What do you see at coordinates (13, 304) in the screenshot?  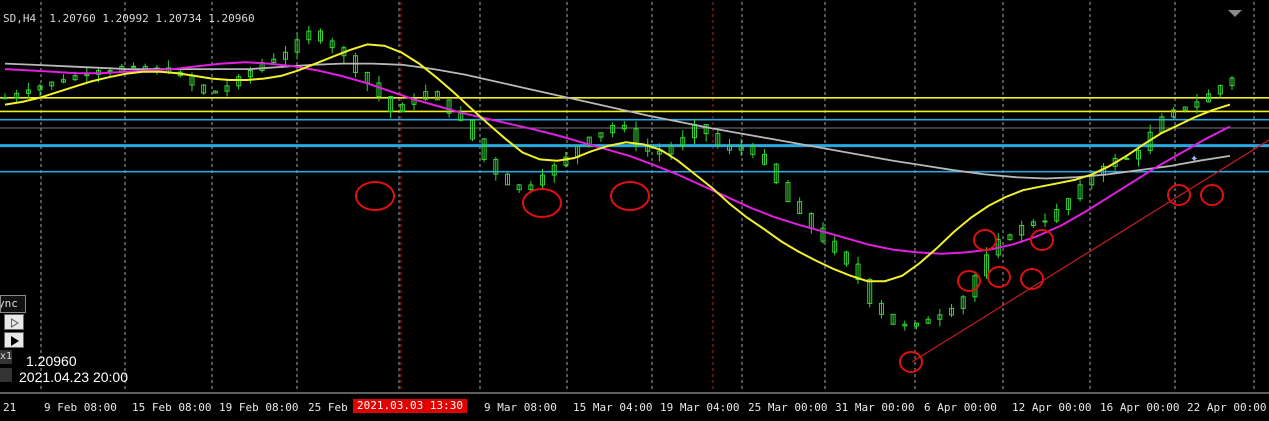 I see `sync-button: ync` at bounding box center [13, 304].